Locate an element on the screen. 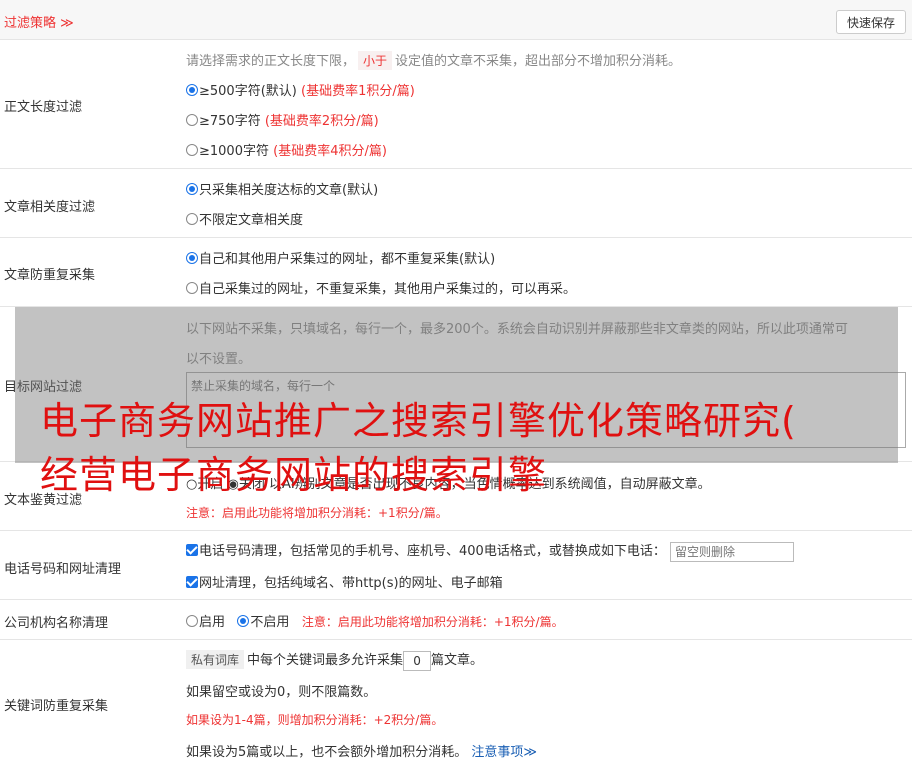  option-label: 自己和其他用户采集过的网址，都不重复采集(默认) is located at coordinates (347, 259).